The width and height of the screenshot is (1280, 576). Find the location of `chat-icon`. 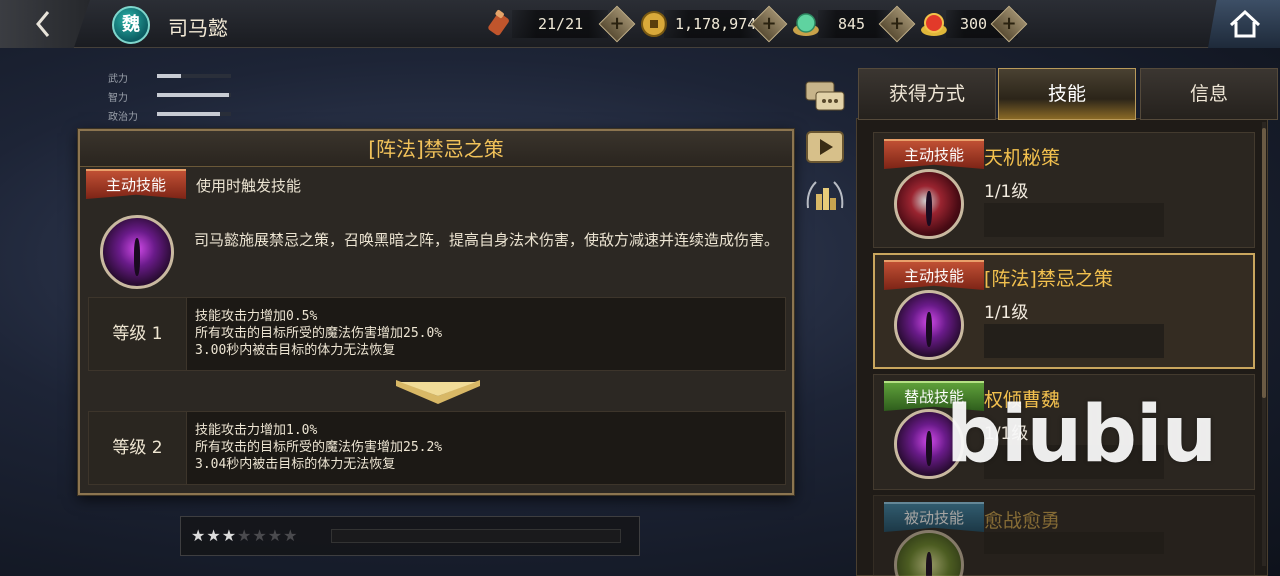

chat-icon is located at coordinates (825, 97).